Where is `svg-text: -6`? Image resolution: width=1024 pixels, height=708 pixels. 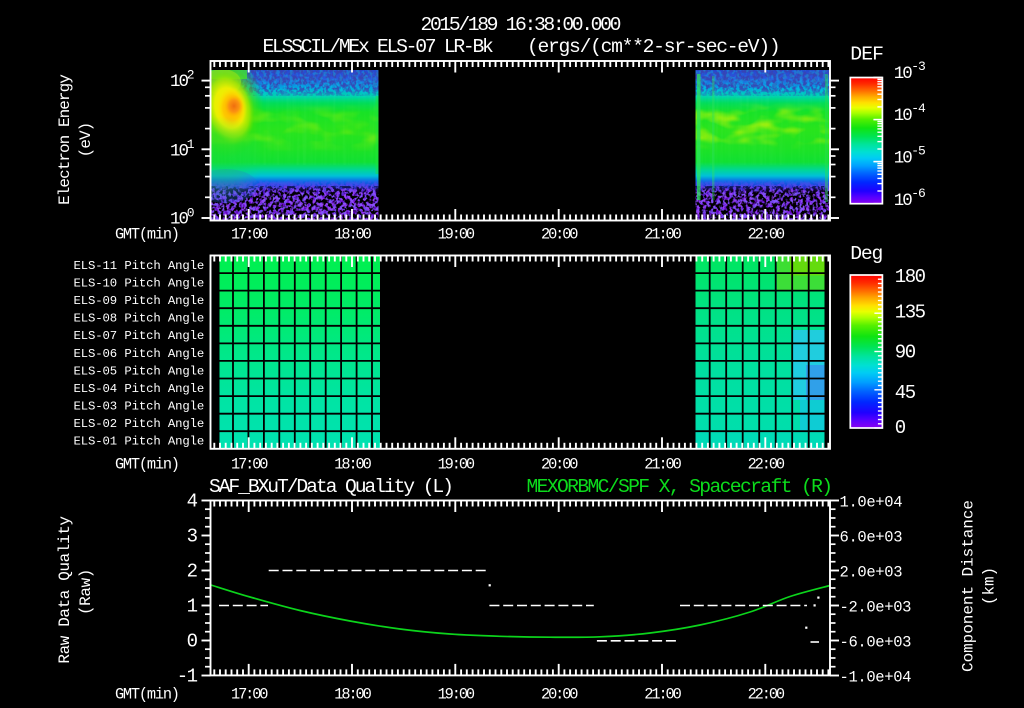
svg-text: -6 is located at coordinates (918, 193).